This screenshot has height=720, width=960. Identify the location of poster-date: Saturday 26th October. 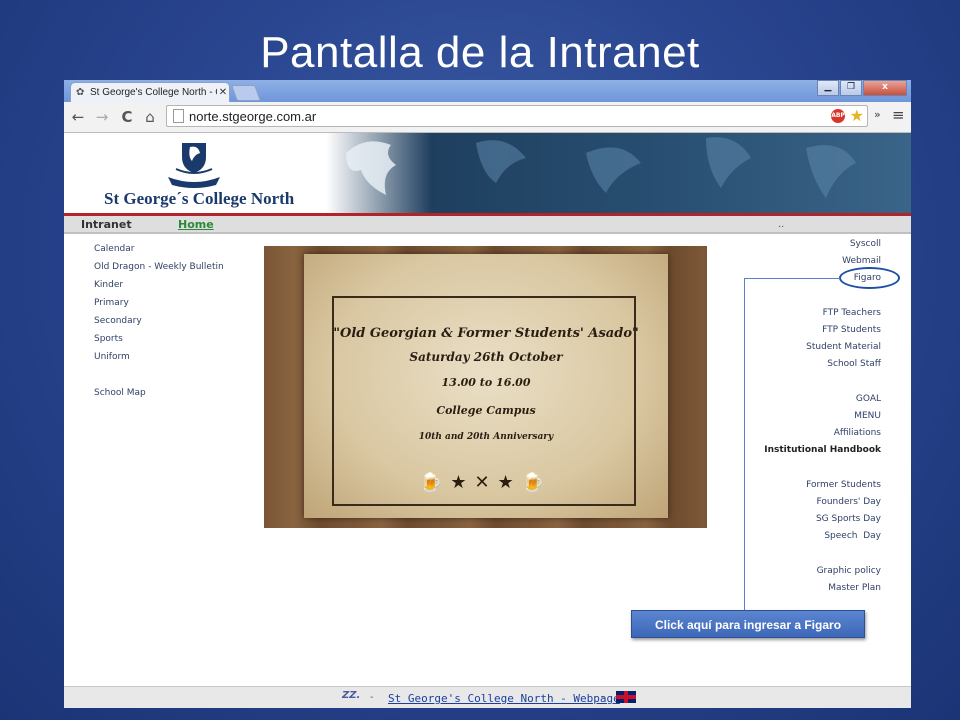
(486, 357).